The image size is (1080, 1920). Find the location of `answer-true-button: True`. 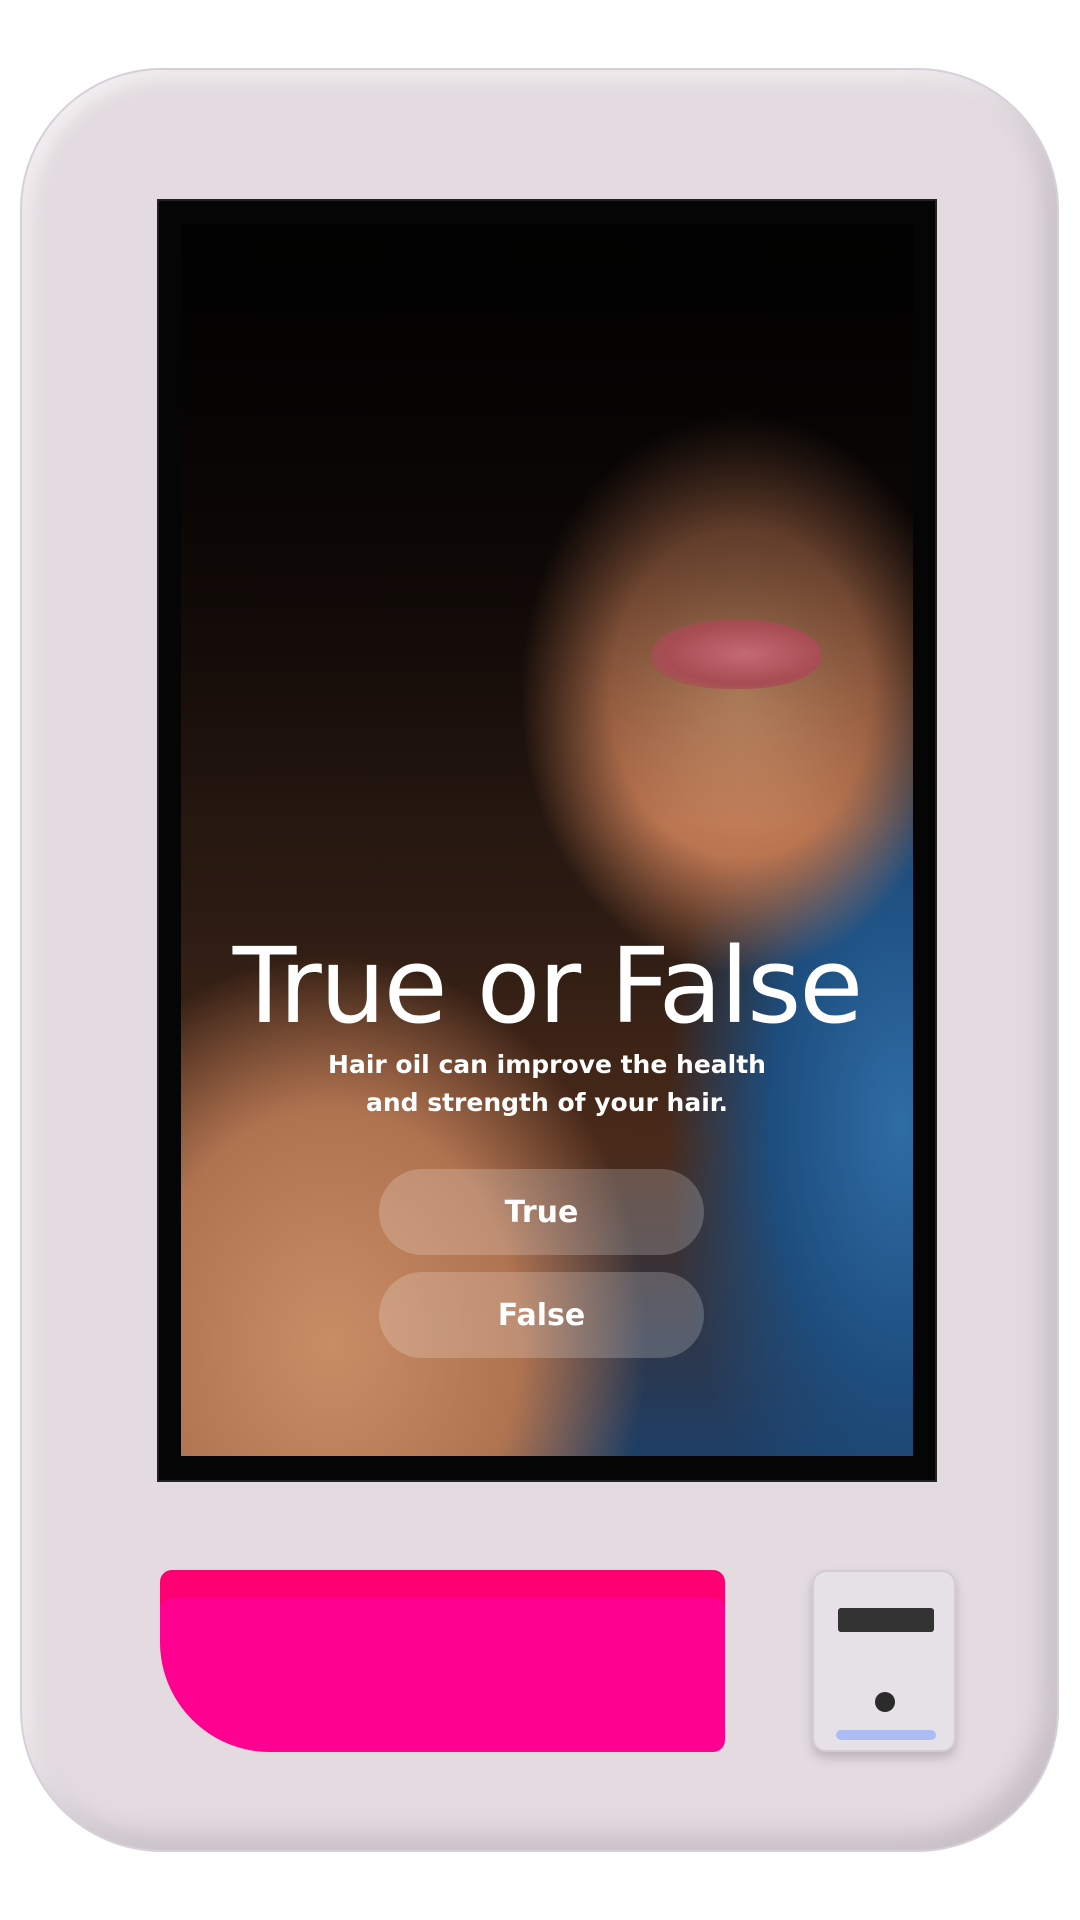

answer-true-button: True is located at coordinates (541, 1212).